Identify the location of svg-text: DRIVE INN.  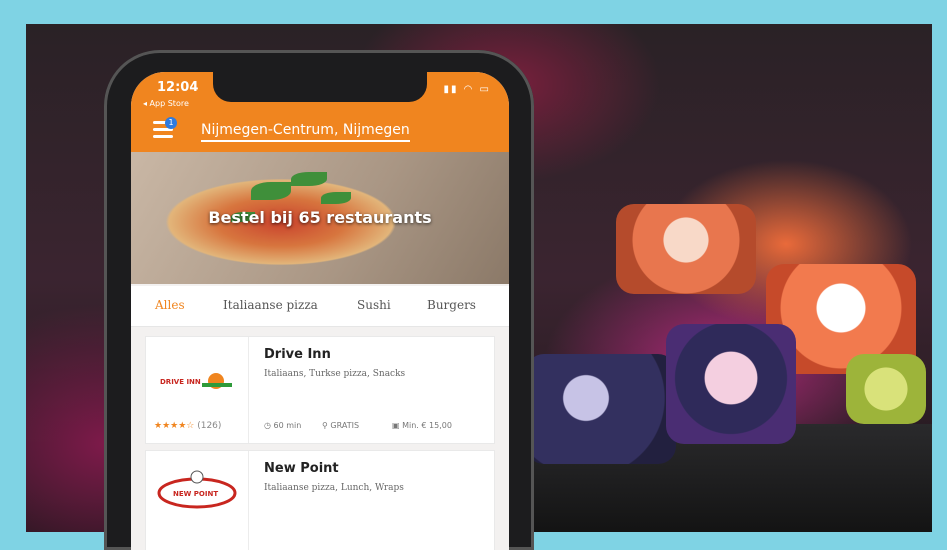
(180, 382).